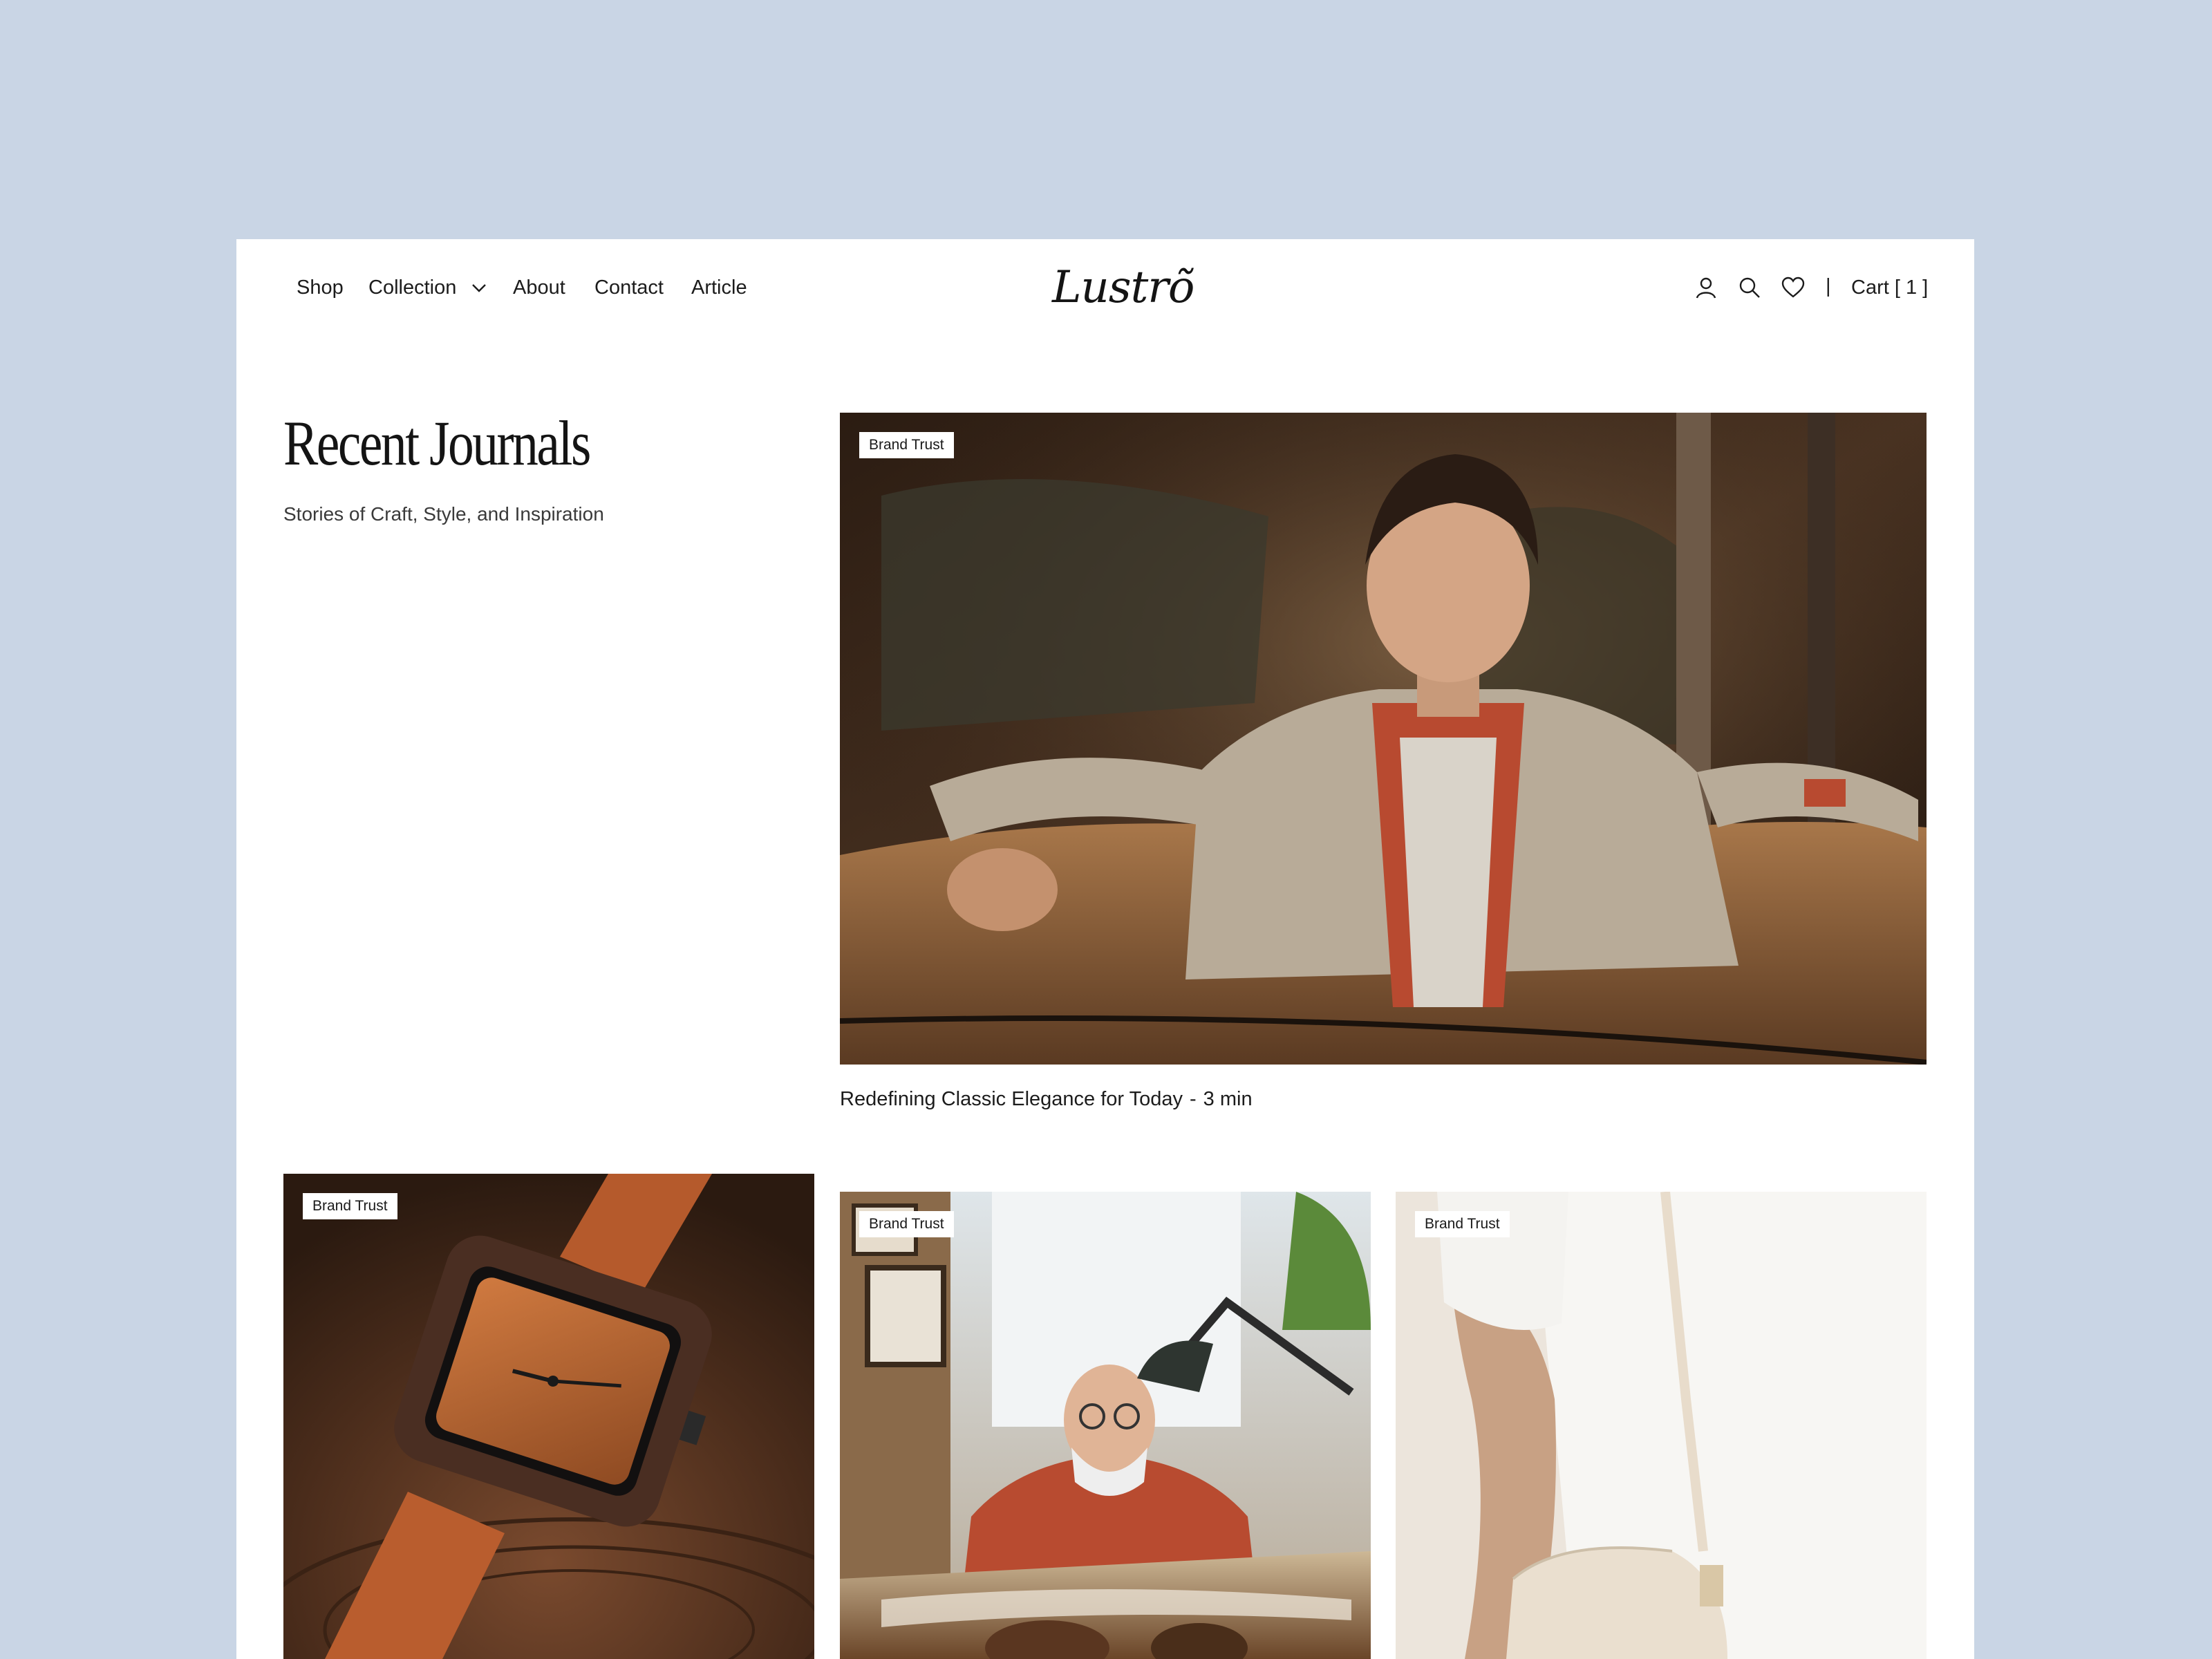  I want to click on user-icon, so click(1706, 287).